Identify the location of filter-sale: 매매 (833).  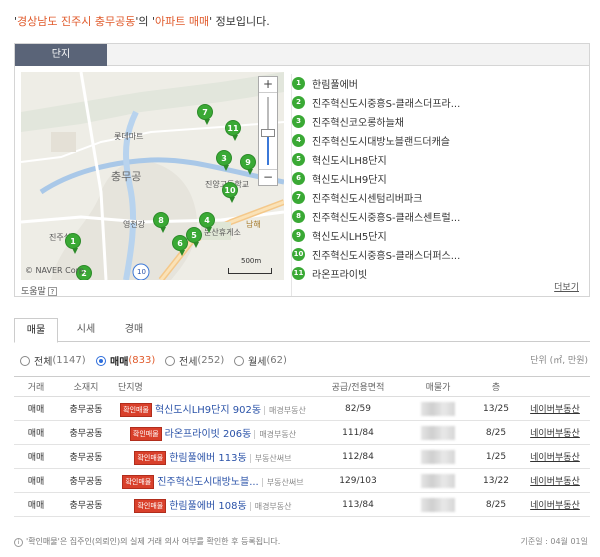
(125, 360).